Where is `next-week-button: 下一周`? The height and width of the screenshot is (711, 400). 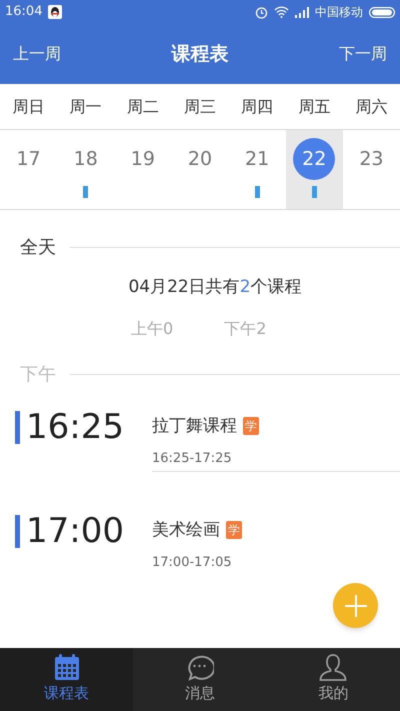
next-week-button: 下一周 is located at coordinates (363, 54).